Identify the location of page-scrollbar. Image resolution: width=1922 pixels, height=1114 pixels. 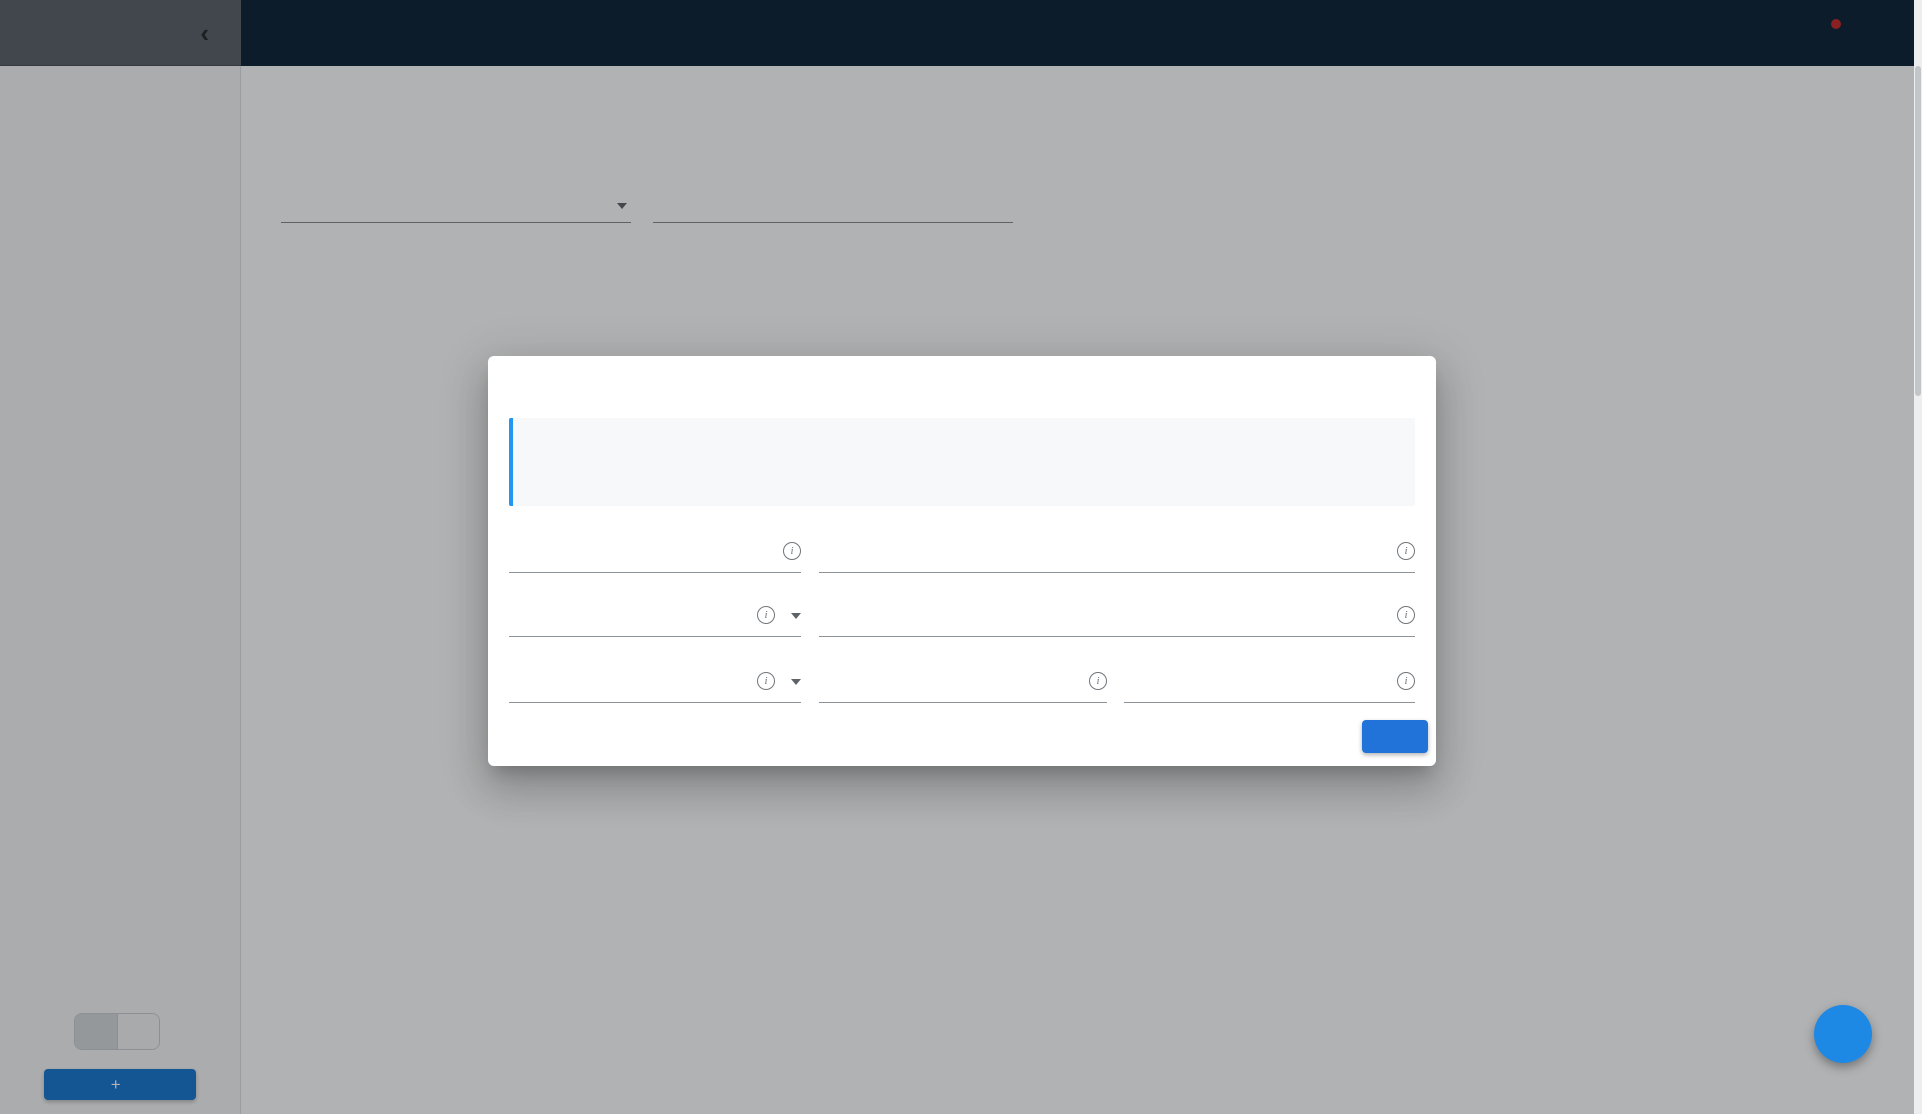
(1918, 557).